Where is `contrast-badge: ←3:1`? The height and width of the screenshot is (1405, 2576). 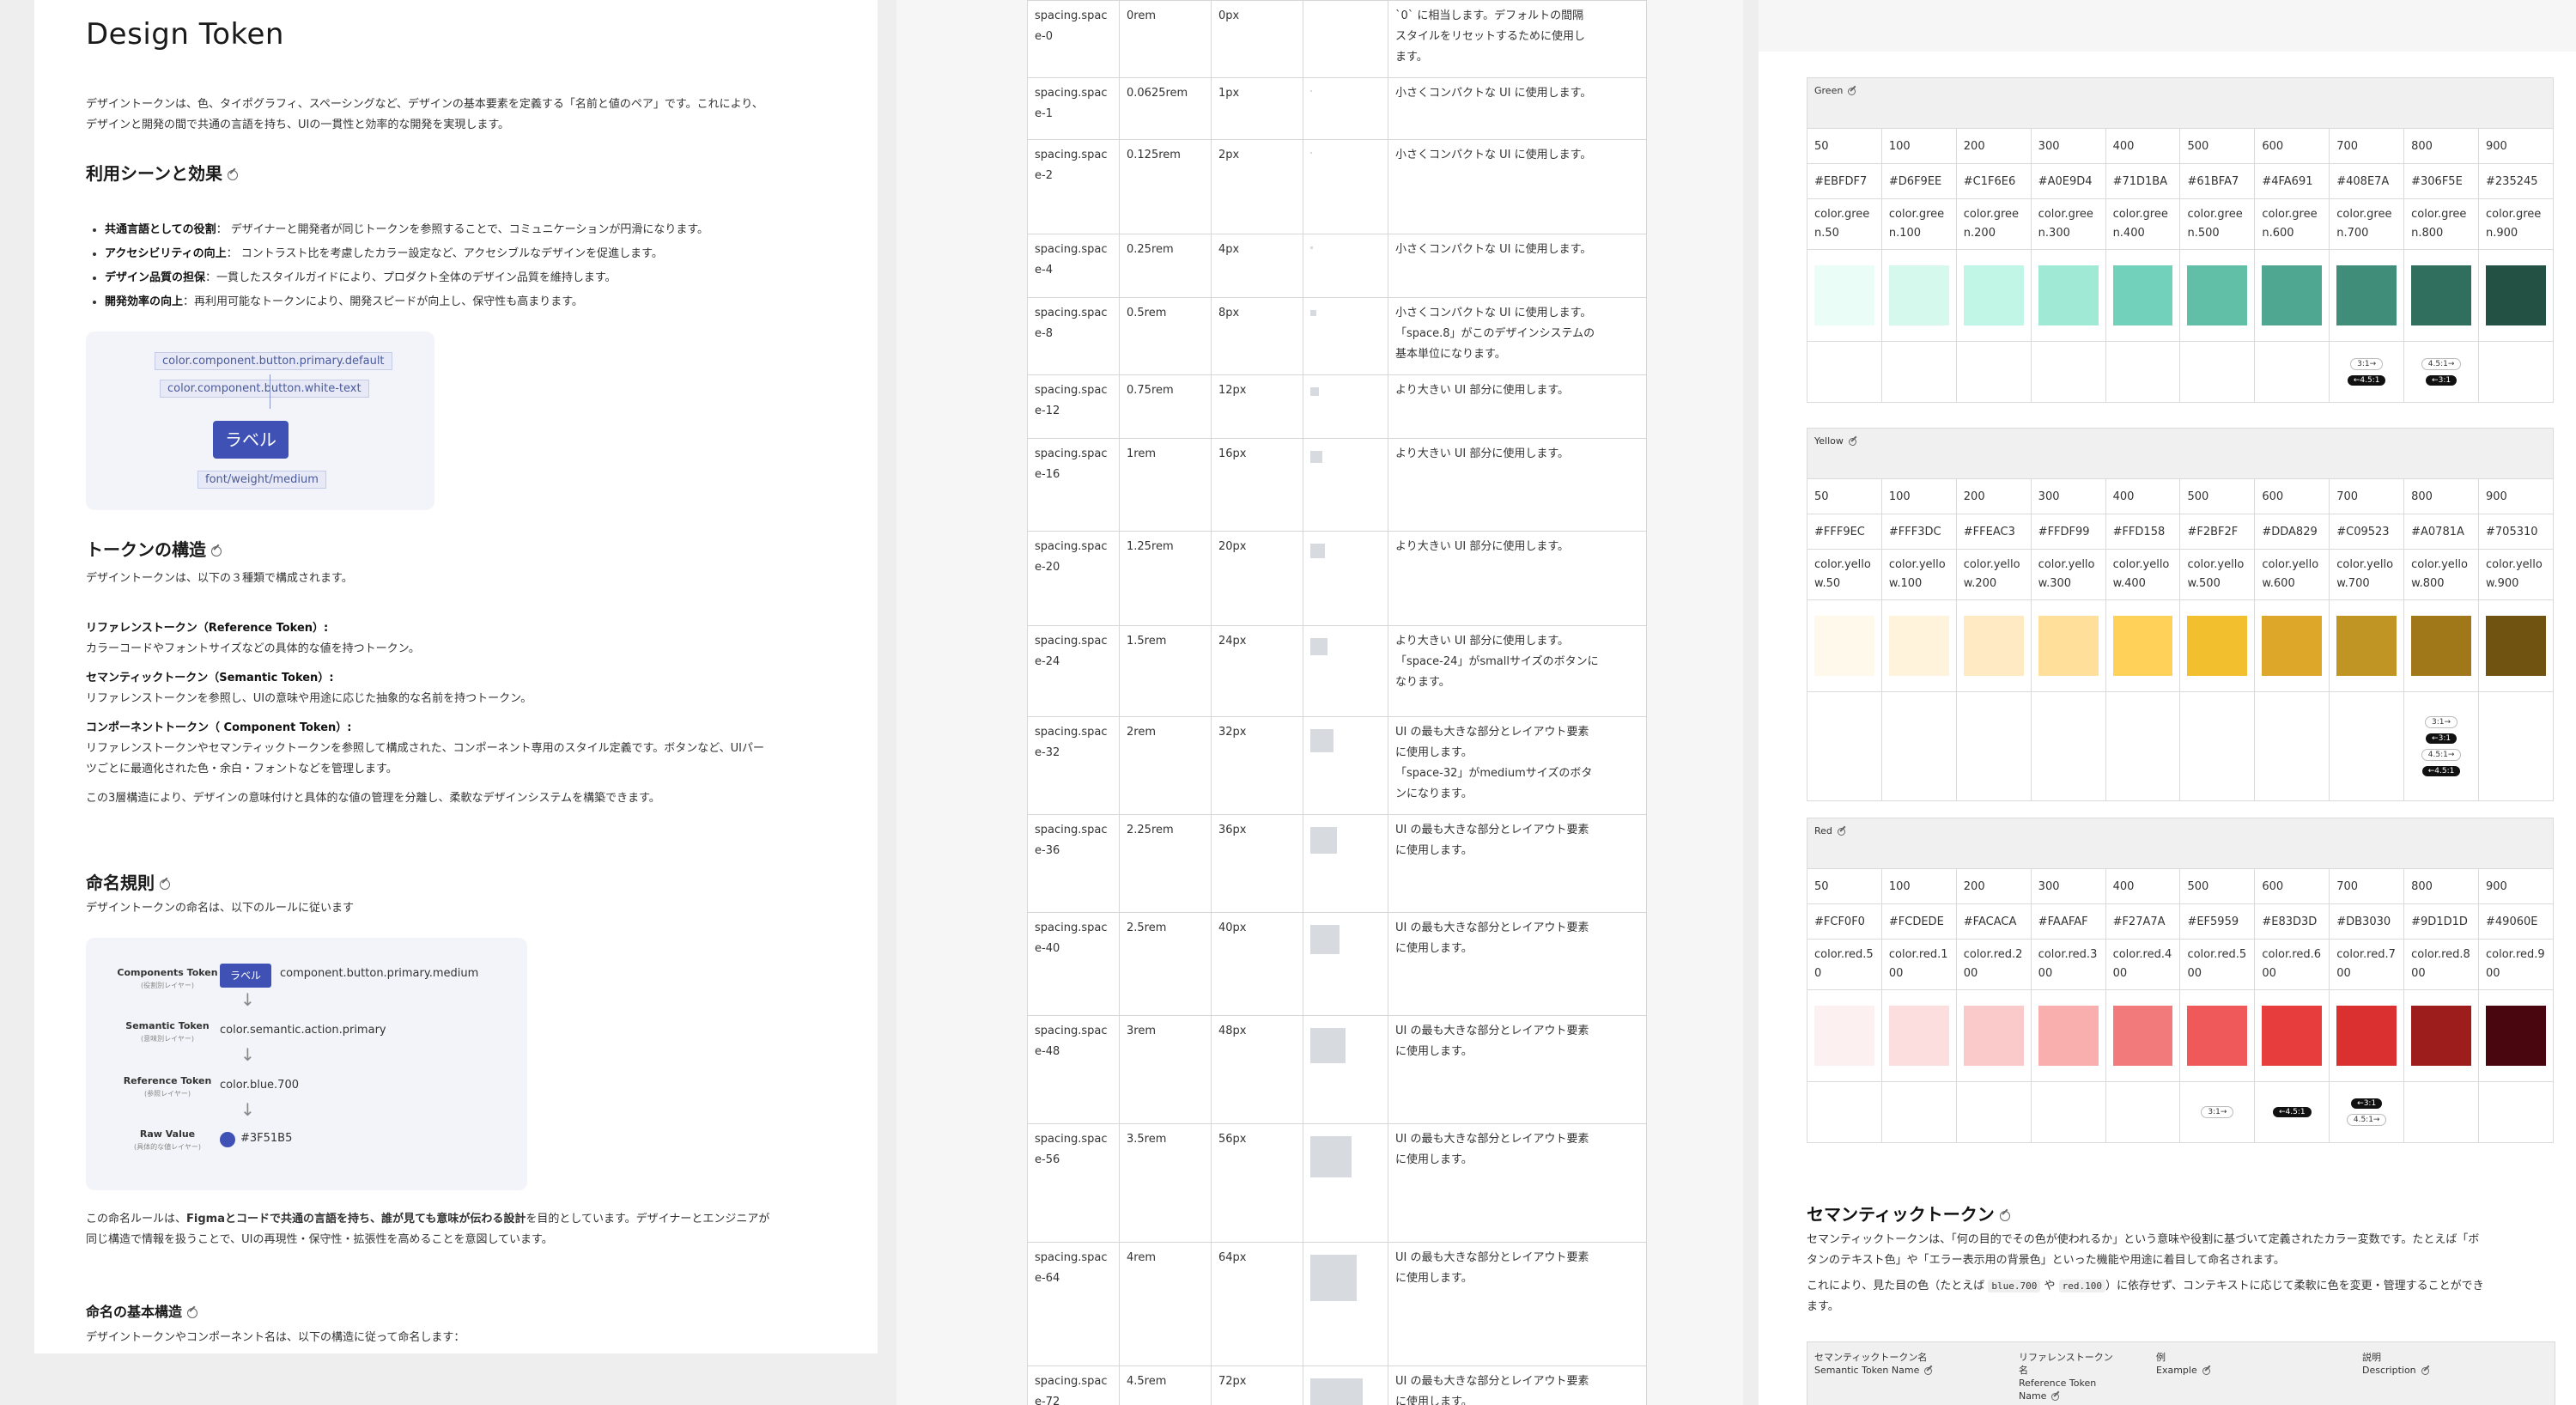
contrast-badge: ←3:1 is located at coordinates (2367, 1103).